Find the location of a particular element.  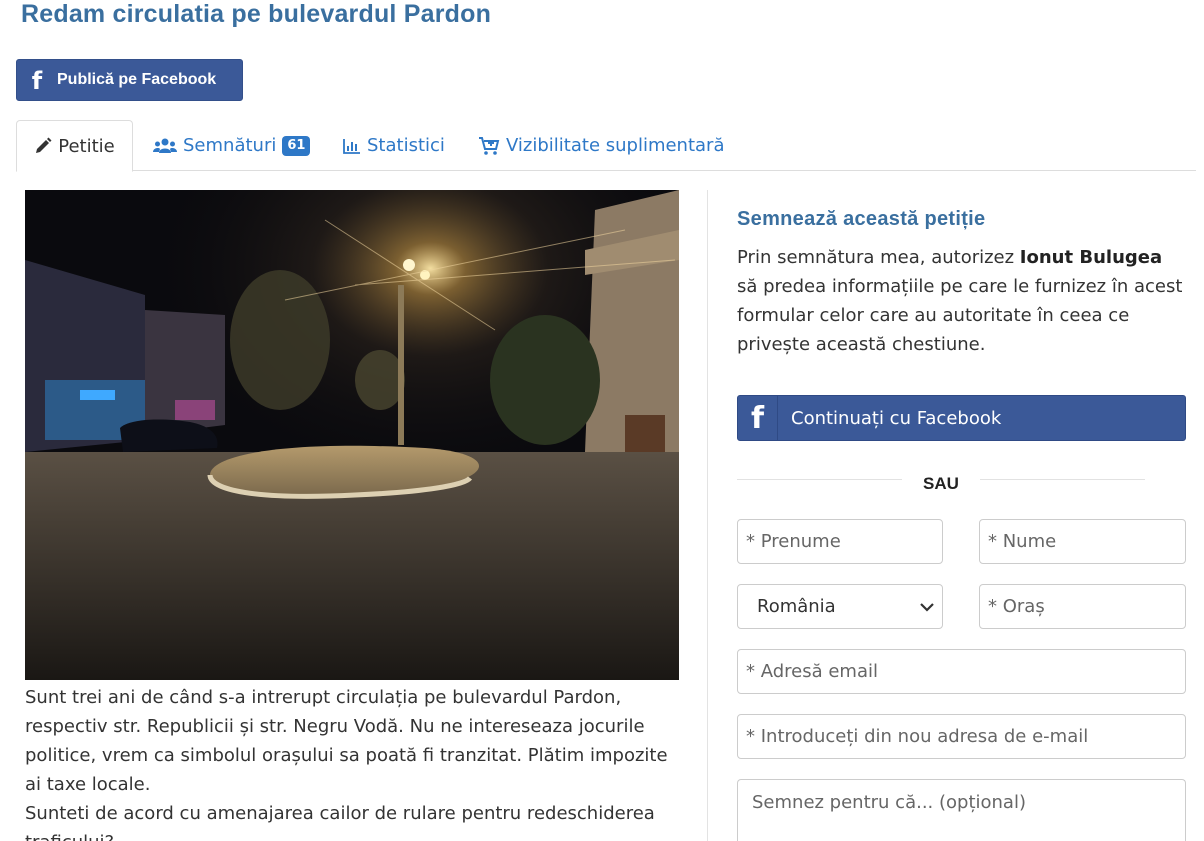

page-title: Redam circulatia pe bulevardul Pardon is located at coordinates (256, 14).